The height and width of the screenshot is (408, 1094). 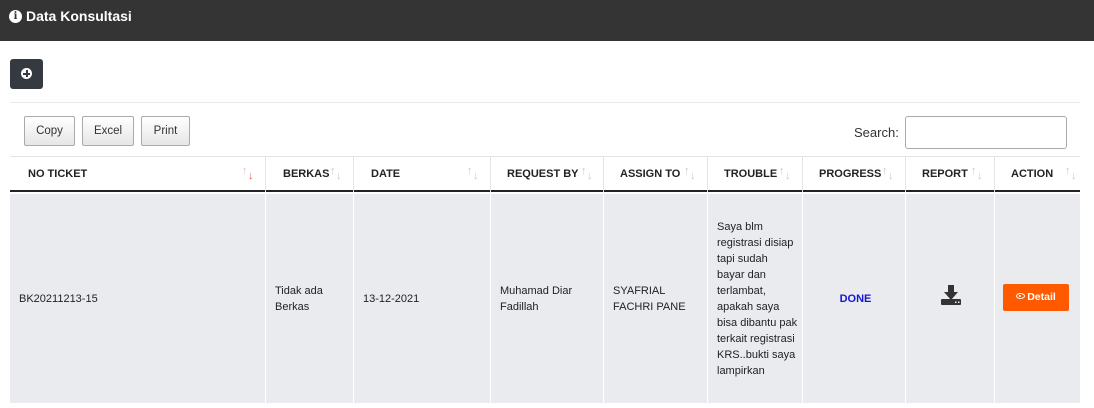 I want to click on download-icon, so click(x=951, y=295).